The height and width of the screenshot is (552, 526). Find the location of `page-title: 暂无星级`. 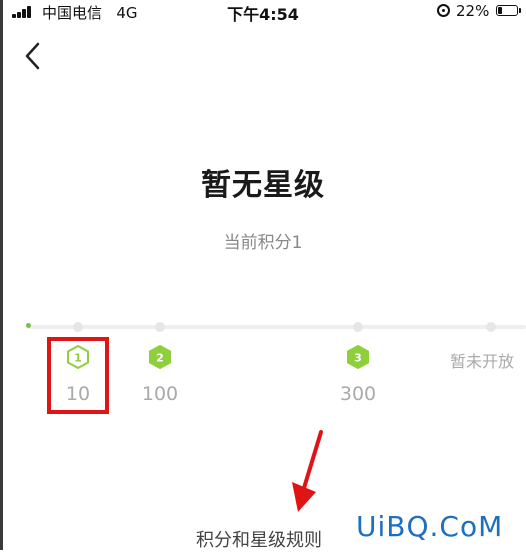

page-title: 暂无星级 is located at coordinates (263, 185).